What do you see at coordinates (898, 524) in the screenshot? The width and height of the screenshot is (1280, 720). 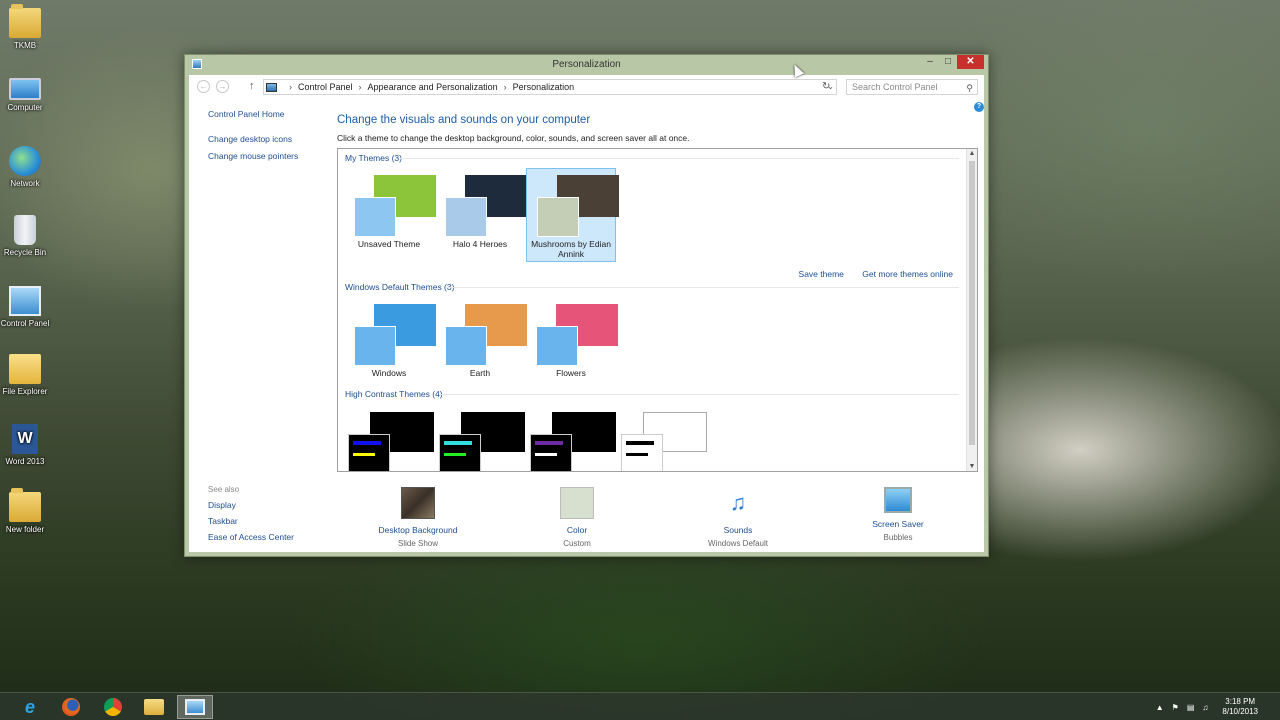 I see `screen-saver-label: Screen Saver` at bounding box center [898, 524].